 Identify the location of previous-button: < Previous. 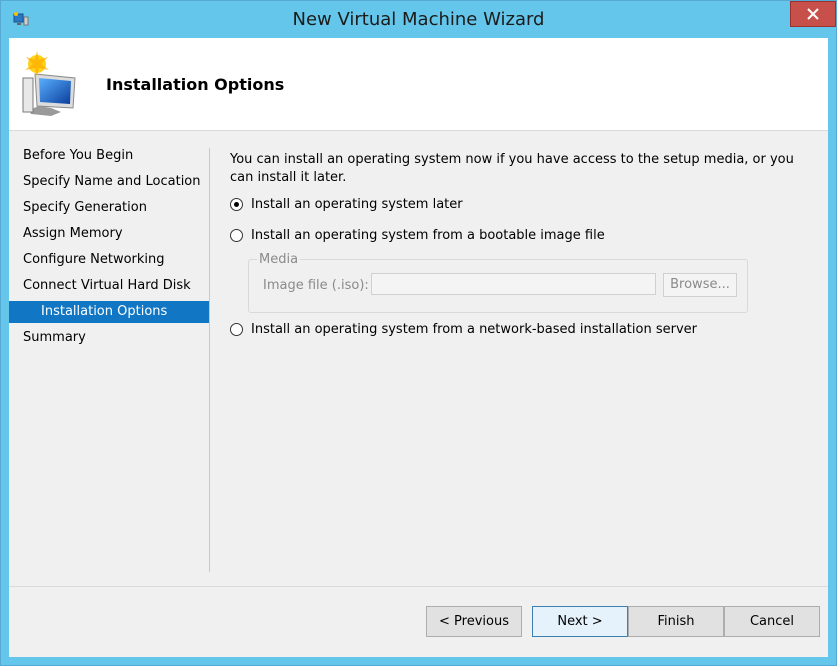
(474, 621).